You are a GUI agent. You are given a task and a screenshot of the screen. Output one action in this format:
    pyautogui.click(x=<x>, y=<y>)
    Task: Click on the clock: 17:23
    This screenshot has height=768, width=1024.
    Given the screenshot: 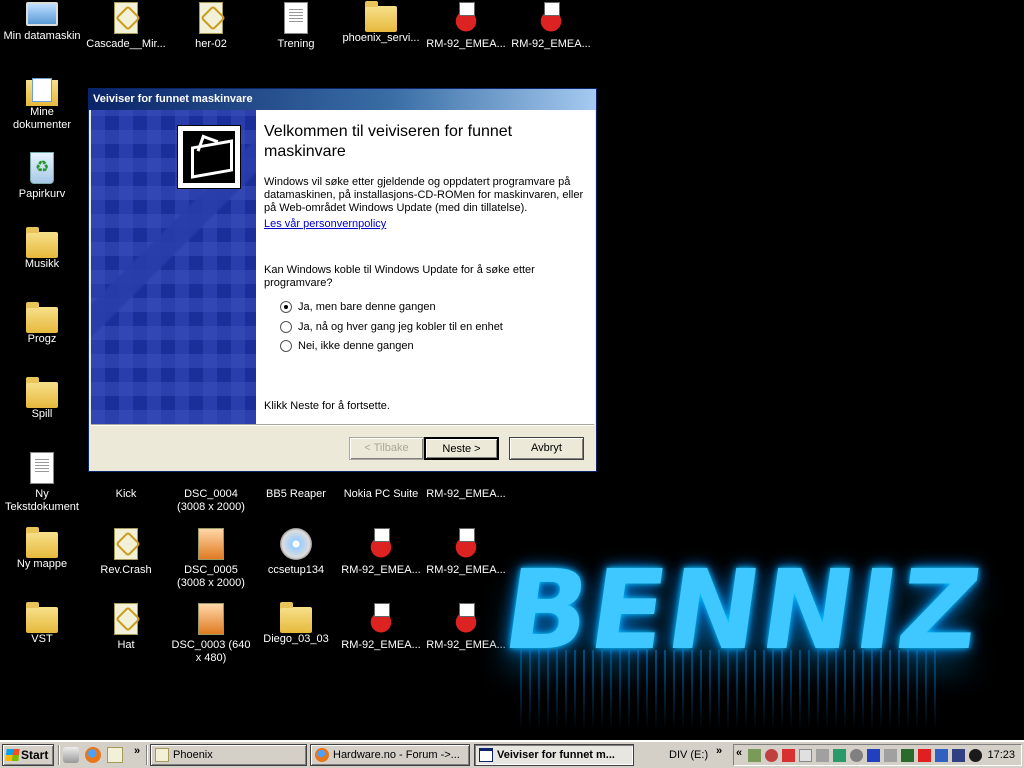 What is the action you would take?
    pyautogui.click(x=1001, y=755)
    